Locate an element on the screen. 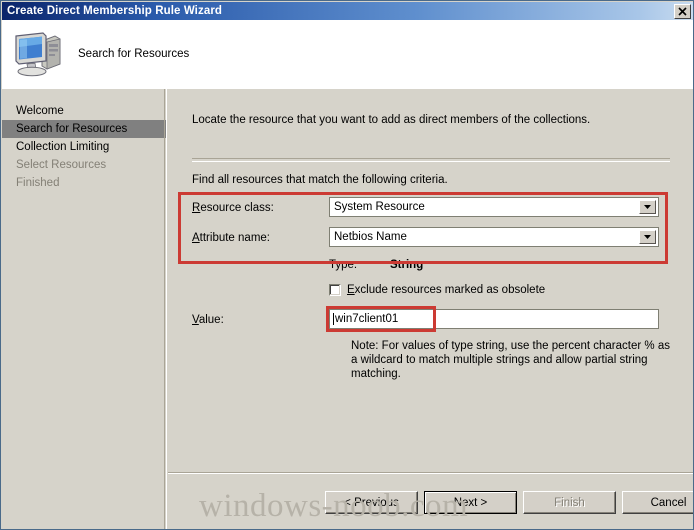 Image resolution: width=694 pixels, height=530 pixels. sidebar-item-select-resources: Select Resources is located at coordinates (61, 165).